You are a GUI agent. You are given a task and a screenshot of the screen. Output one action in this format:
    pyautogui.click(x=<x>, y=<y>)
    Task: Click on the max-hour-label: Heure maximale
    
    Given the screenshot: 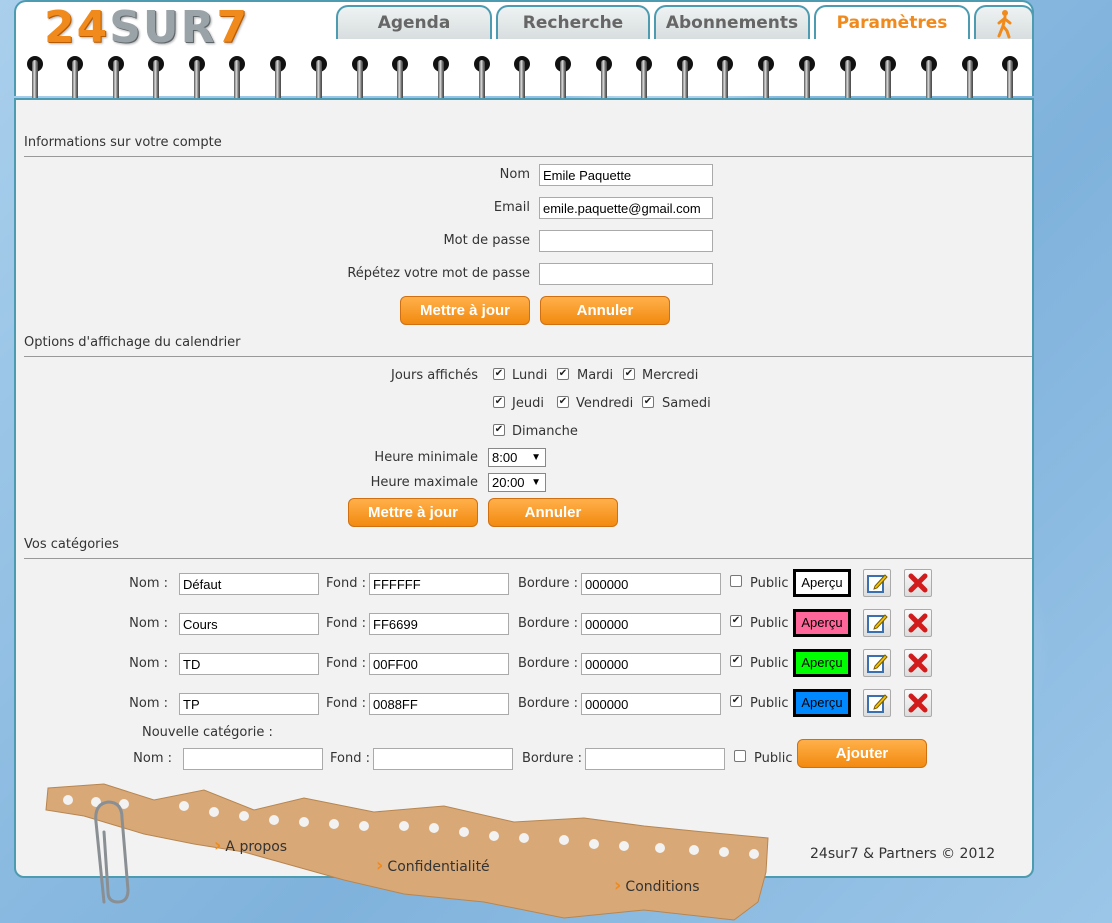 What is the action you would take?
    pyautogui.click(x=424, y=482)
    